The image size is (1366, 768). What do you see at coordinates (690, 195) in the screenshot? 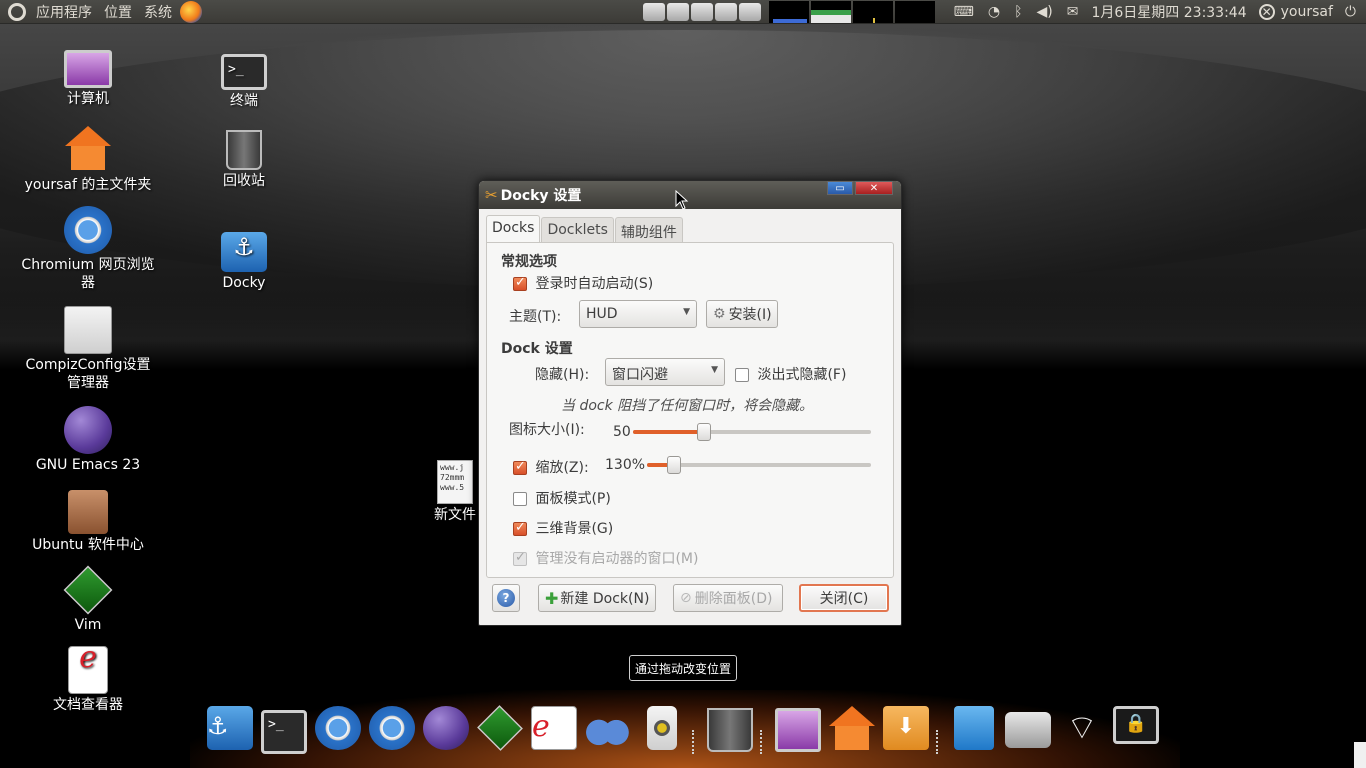
I see `dialog-titlebar: ✂ Docky 设置 ▭ ✕` at bounding box center [690, 195].